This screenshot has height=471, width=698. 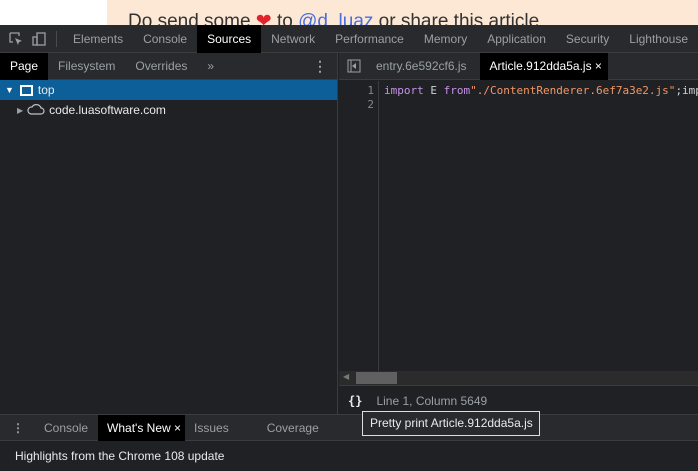 What do you see at coordinates (221, 428) in the screenshot?
I see `drawer-tab-issues: Issues` at bounding box center [221, 428].